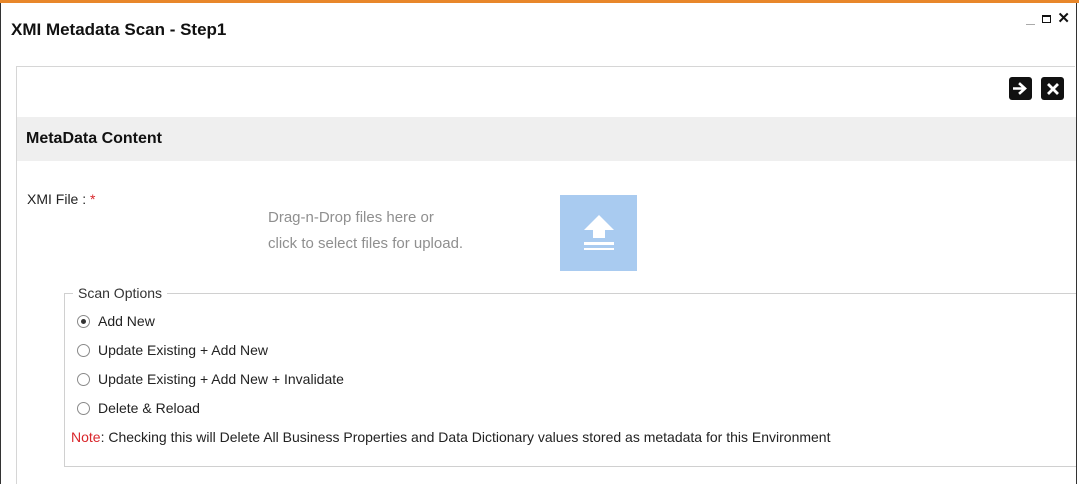 The image size is (1079, 484). Describe the element at coordinates (86, 437) in the screenshot. I see `note-label: Note` at that location.